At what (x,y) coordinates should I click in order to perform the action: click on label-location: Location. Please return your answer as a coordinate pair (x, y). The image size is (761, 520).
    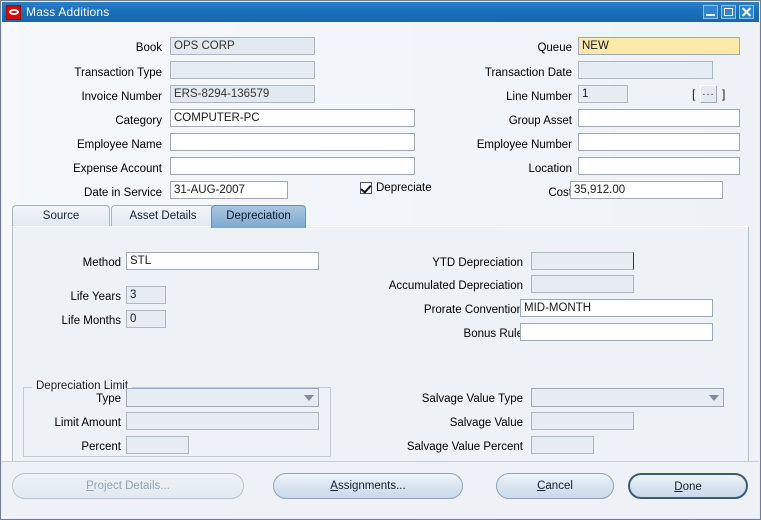
    Looking at the image, I should click on (550, 169).